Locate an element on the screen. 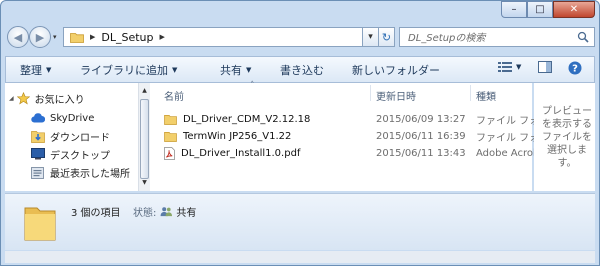 The image size is (600, 266). forward-button: ▶ is located at coordinates (40, 37).